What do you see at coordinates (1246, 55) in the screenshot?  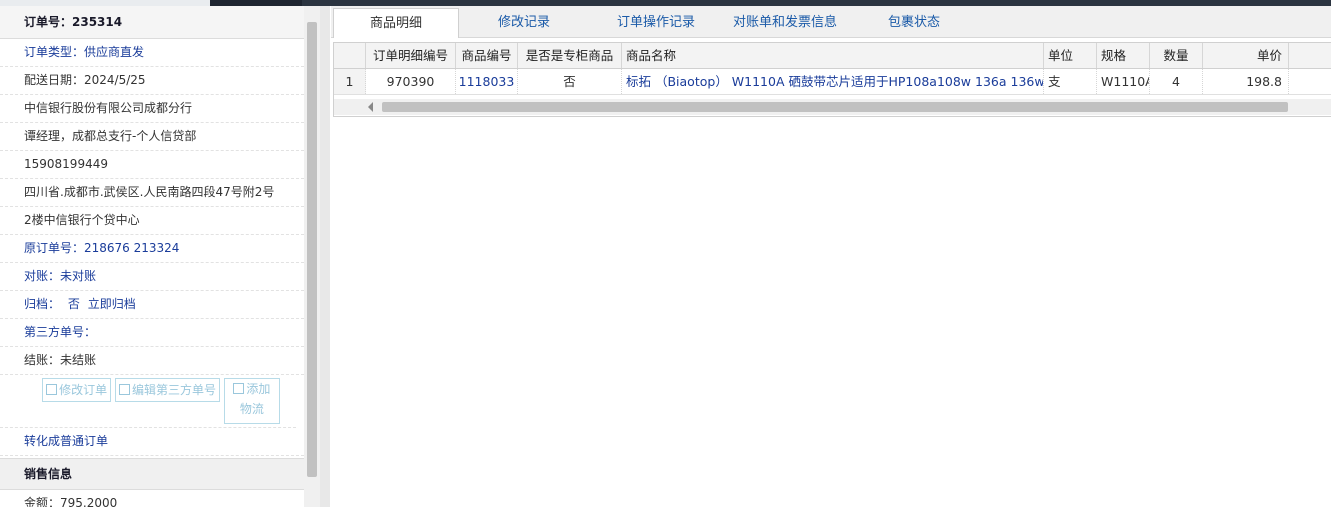 I see `header-unit-price: 单价` at bounding box center [1246, 55].